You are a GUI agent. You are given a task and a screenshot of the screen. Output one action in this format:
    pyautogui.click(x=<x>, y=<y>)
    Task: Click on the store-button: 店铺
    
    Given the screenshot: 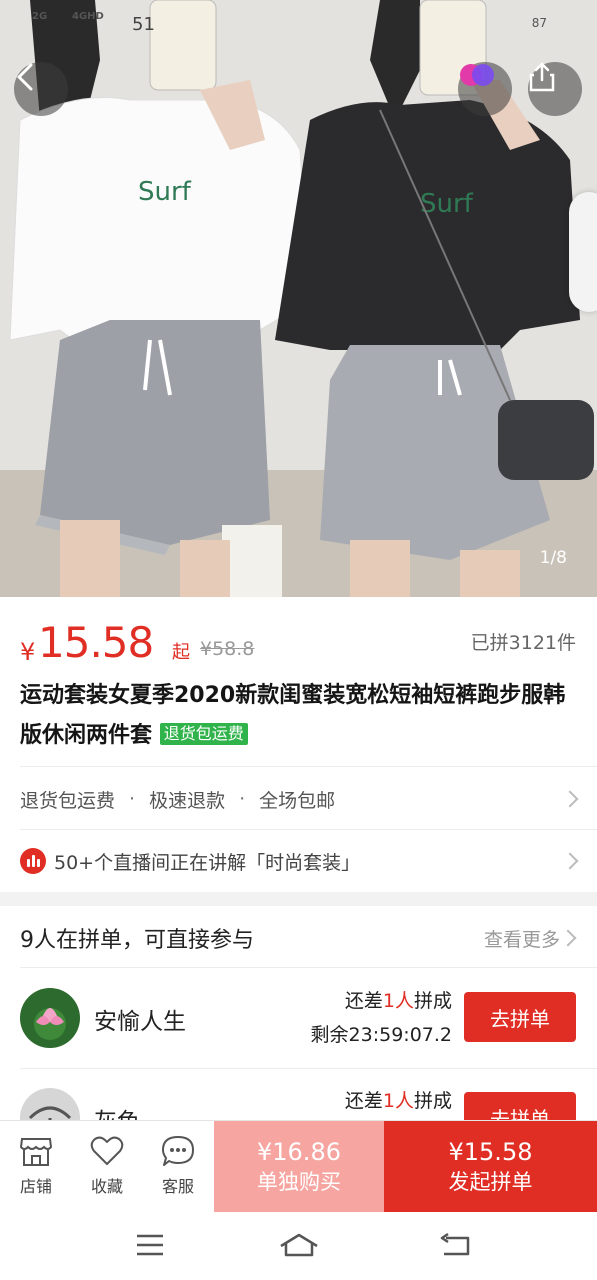 What is the action you would take?
    pyautogui.click(x=36, y=1166)
    